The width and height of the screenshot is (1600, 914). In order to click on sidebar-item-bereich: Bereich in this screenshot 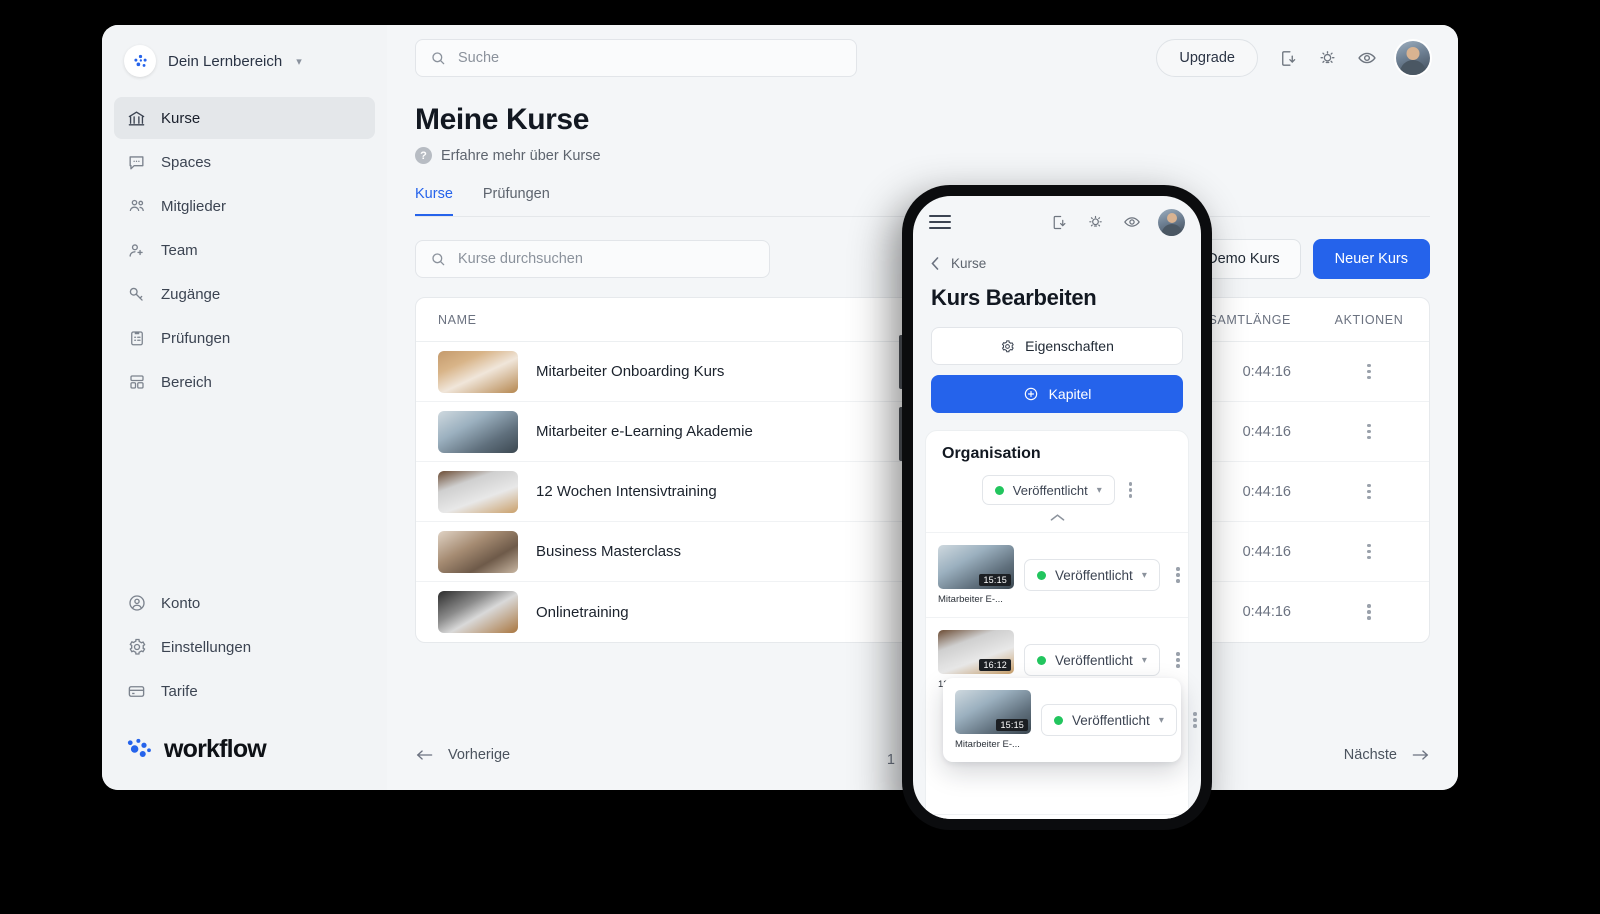, I will do `click(244, 382)`.